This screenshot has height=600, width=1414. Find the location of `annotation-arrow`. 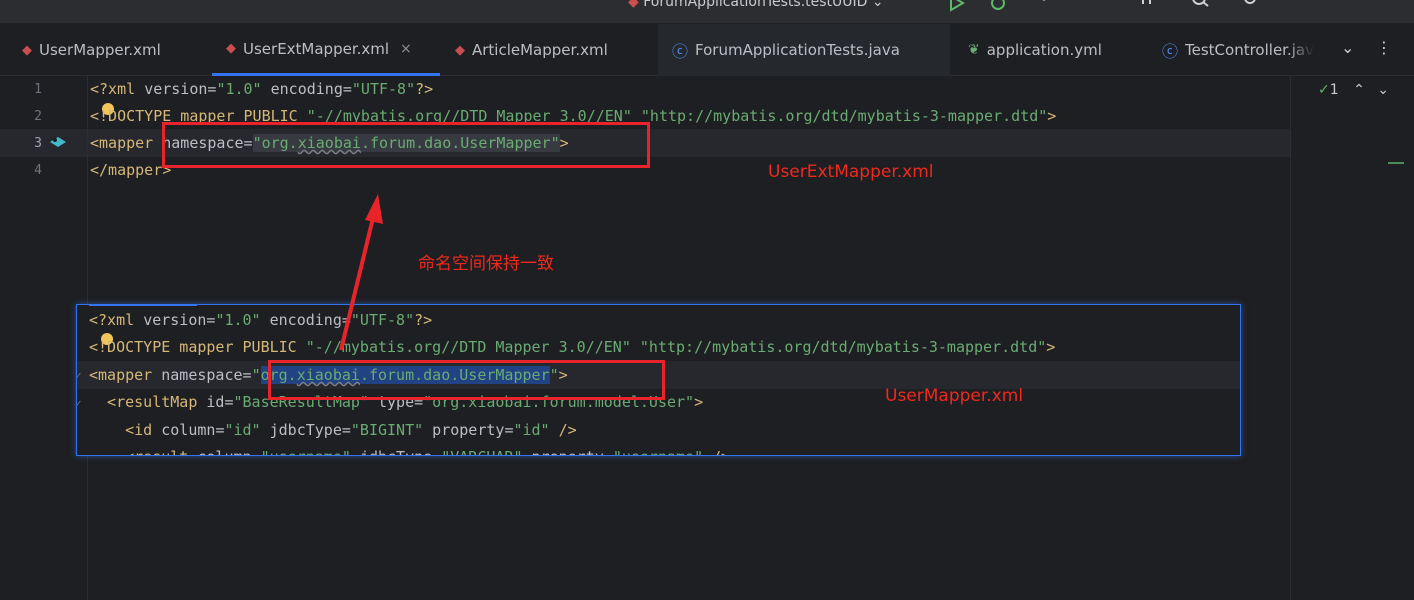

annotation-arrow is located at coordinates (361, 272).